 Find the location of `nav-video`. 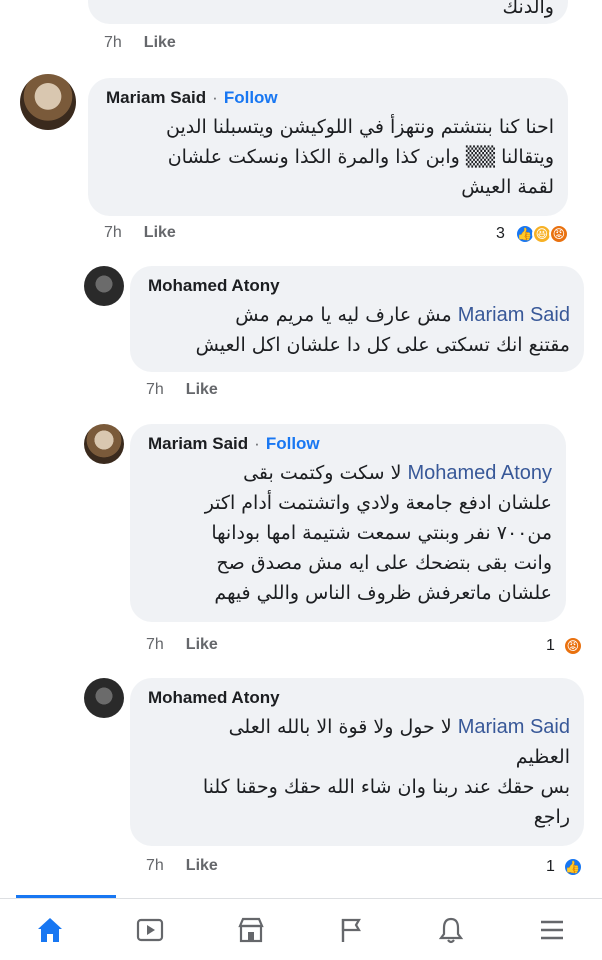

nav-video is located at coordinates (150, 930).